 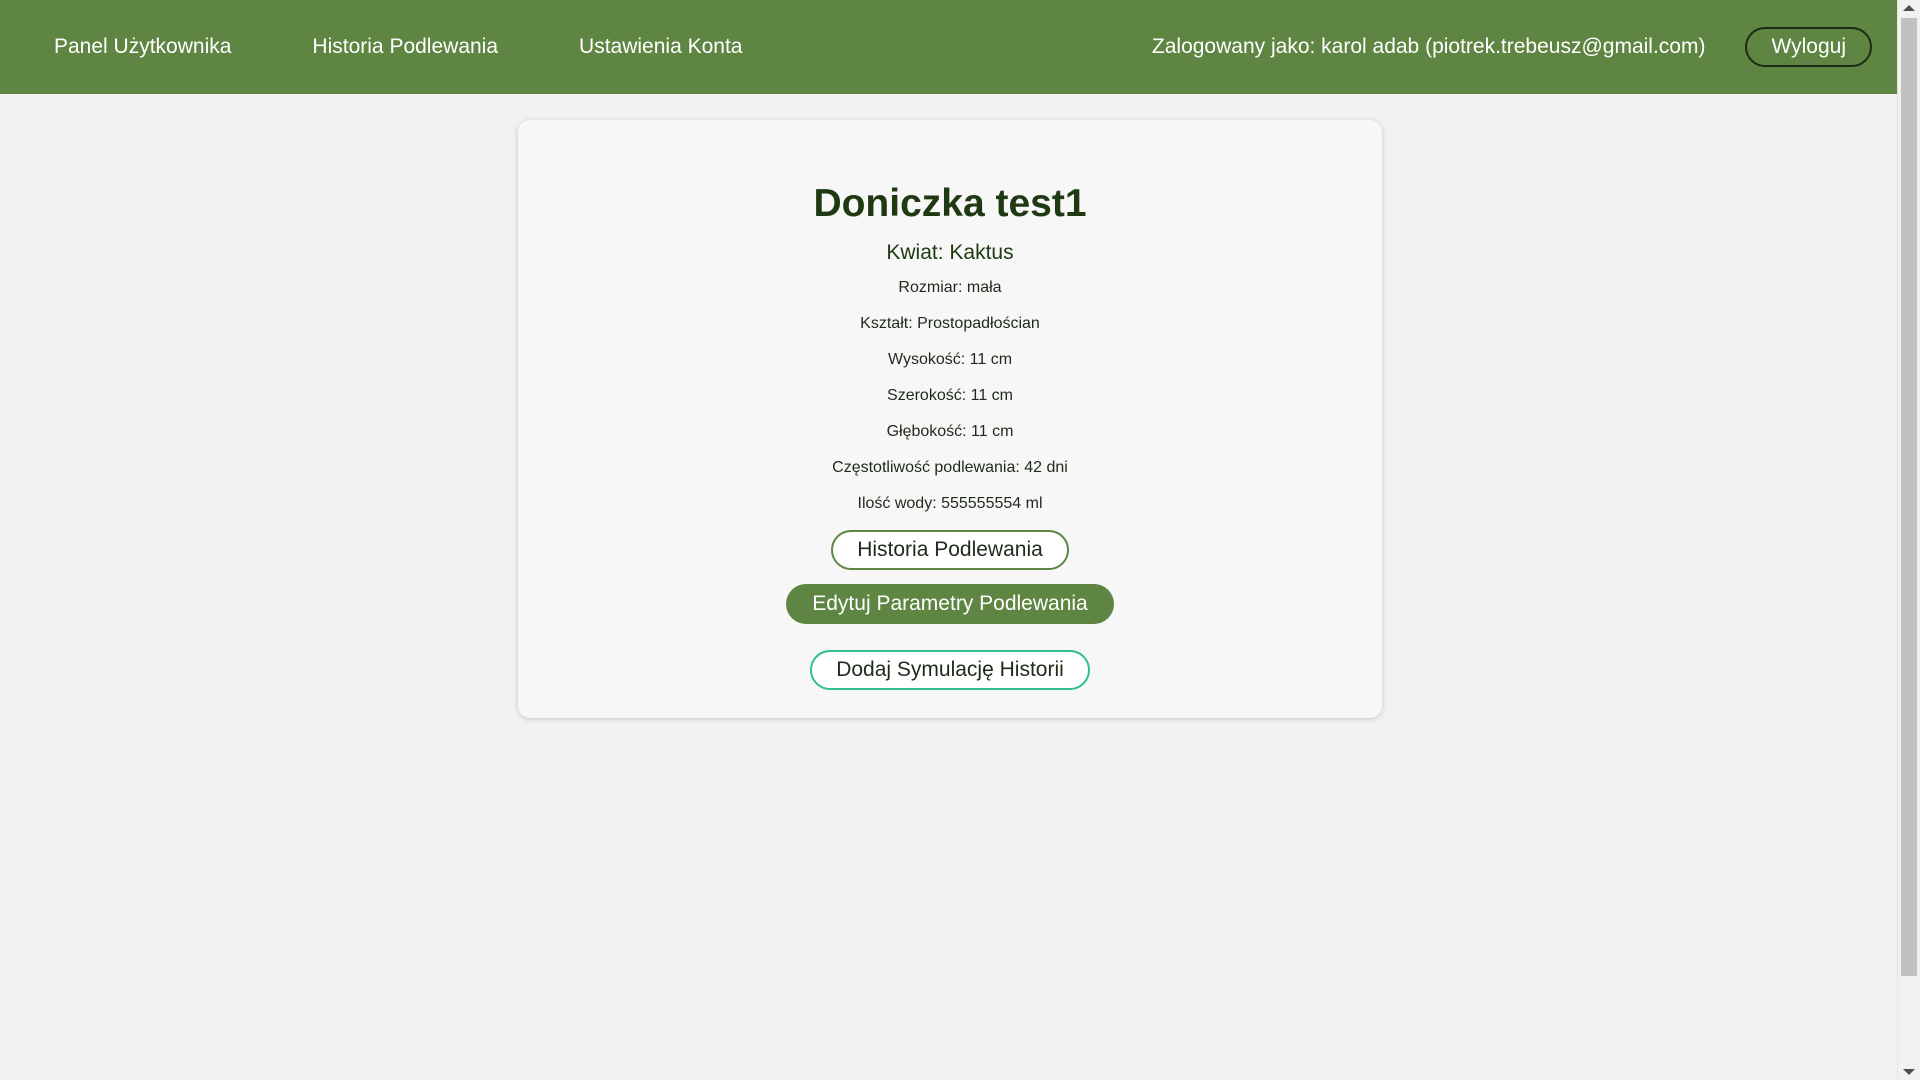 What do you see at coordinates (950, 203) in the screenshot?
I see `pot-title: Doniczka test1` at bounding box center [950, 203].